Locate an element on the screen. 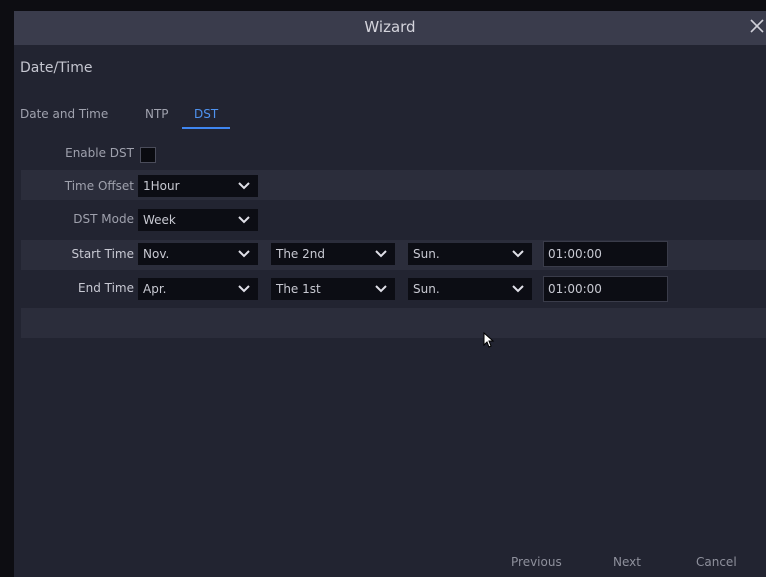 Image resolution: width=766 pixels, height=577 pixels. end-week-select: The 1st is located at coordinates (333, 289).